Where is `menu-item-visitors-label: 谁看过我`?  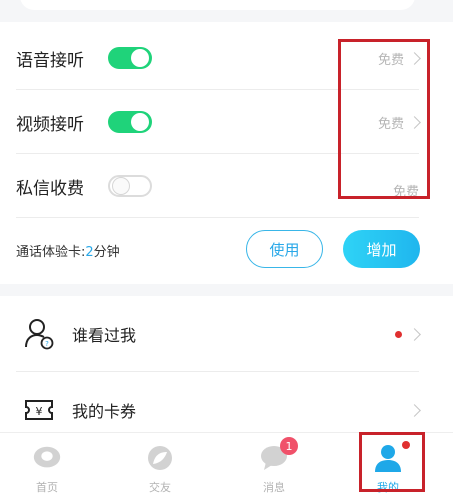
menu-item-visitors-label: 谁看过我 is located at coordinates (104, 335).